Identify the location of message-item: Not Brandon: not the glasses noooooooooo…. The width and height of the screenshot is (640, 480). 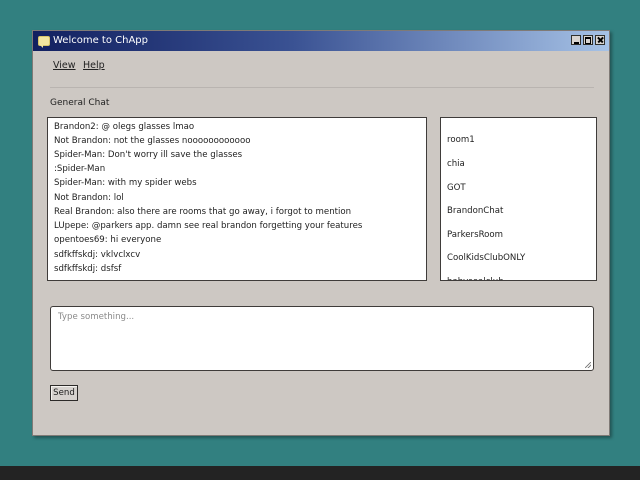
(152, 141).